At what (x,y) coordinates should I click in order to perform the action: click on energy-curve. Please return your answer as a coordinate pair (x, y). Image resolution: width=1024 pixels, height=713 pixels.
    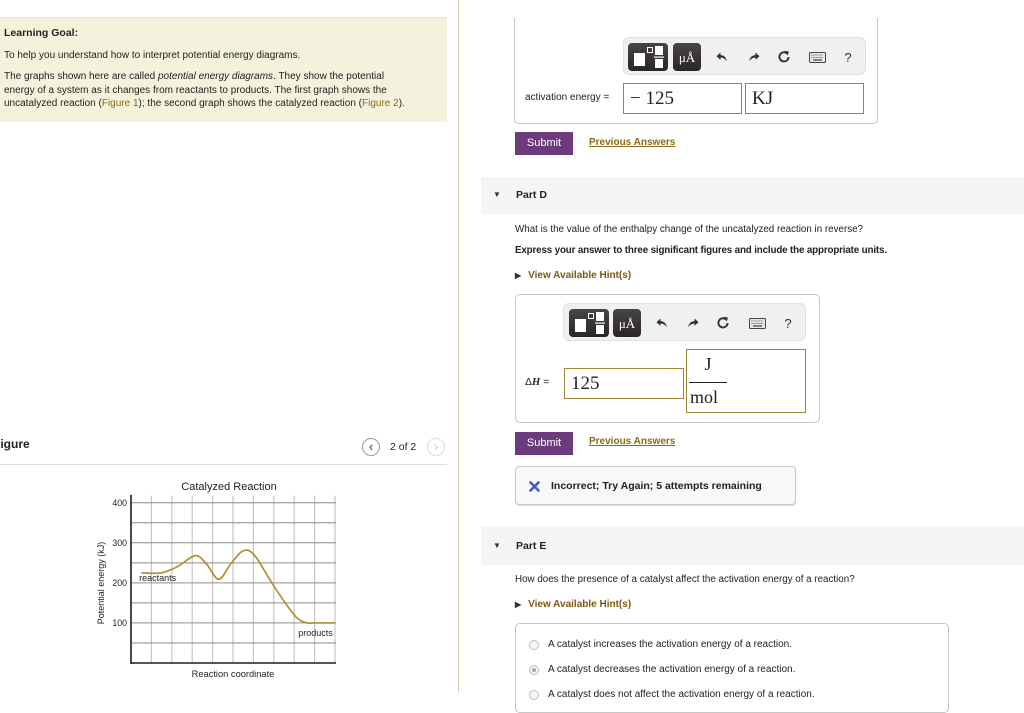
    Looking at the image, I should click on (238, 587).